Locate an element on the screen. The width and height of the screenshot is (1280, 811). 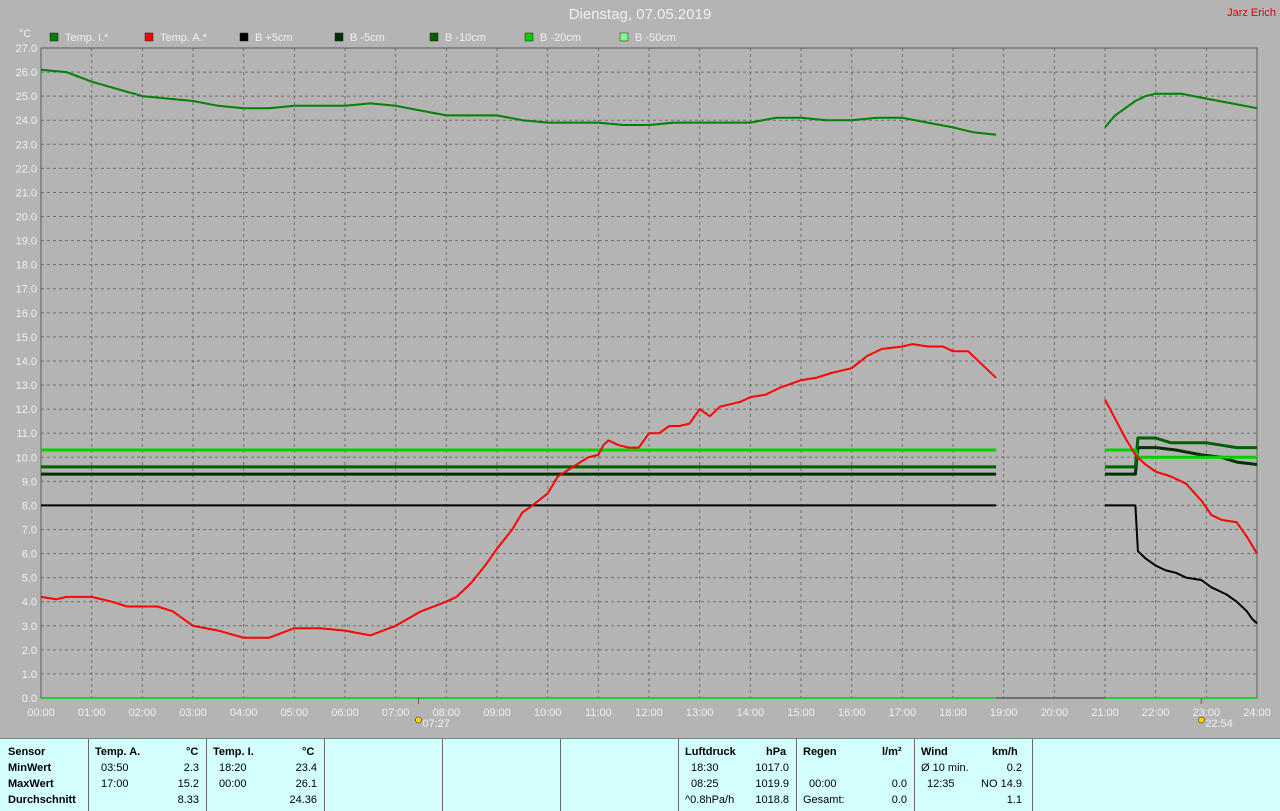
x-tick-label: 03:00 is located at coordinates (193, 713).